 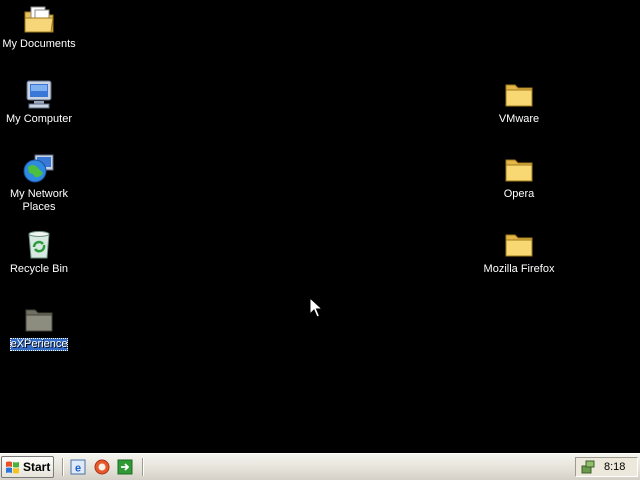 I want to click on recycle-bin-icon, so click(x=39, y=244).